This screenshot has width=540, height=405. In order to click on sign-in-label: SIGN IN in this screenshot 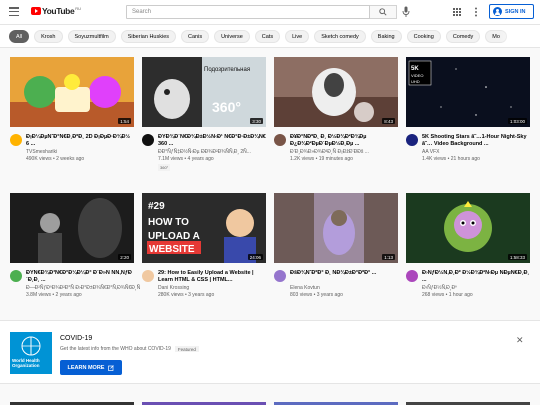, I will do `click(515, 11)`.